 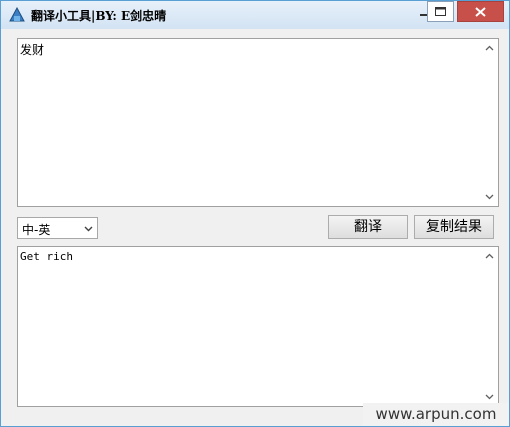 I want to click on close-button, so click(x=480, y=11).